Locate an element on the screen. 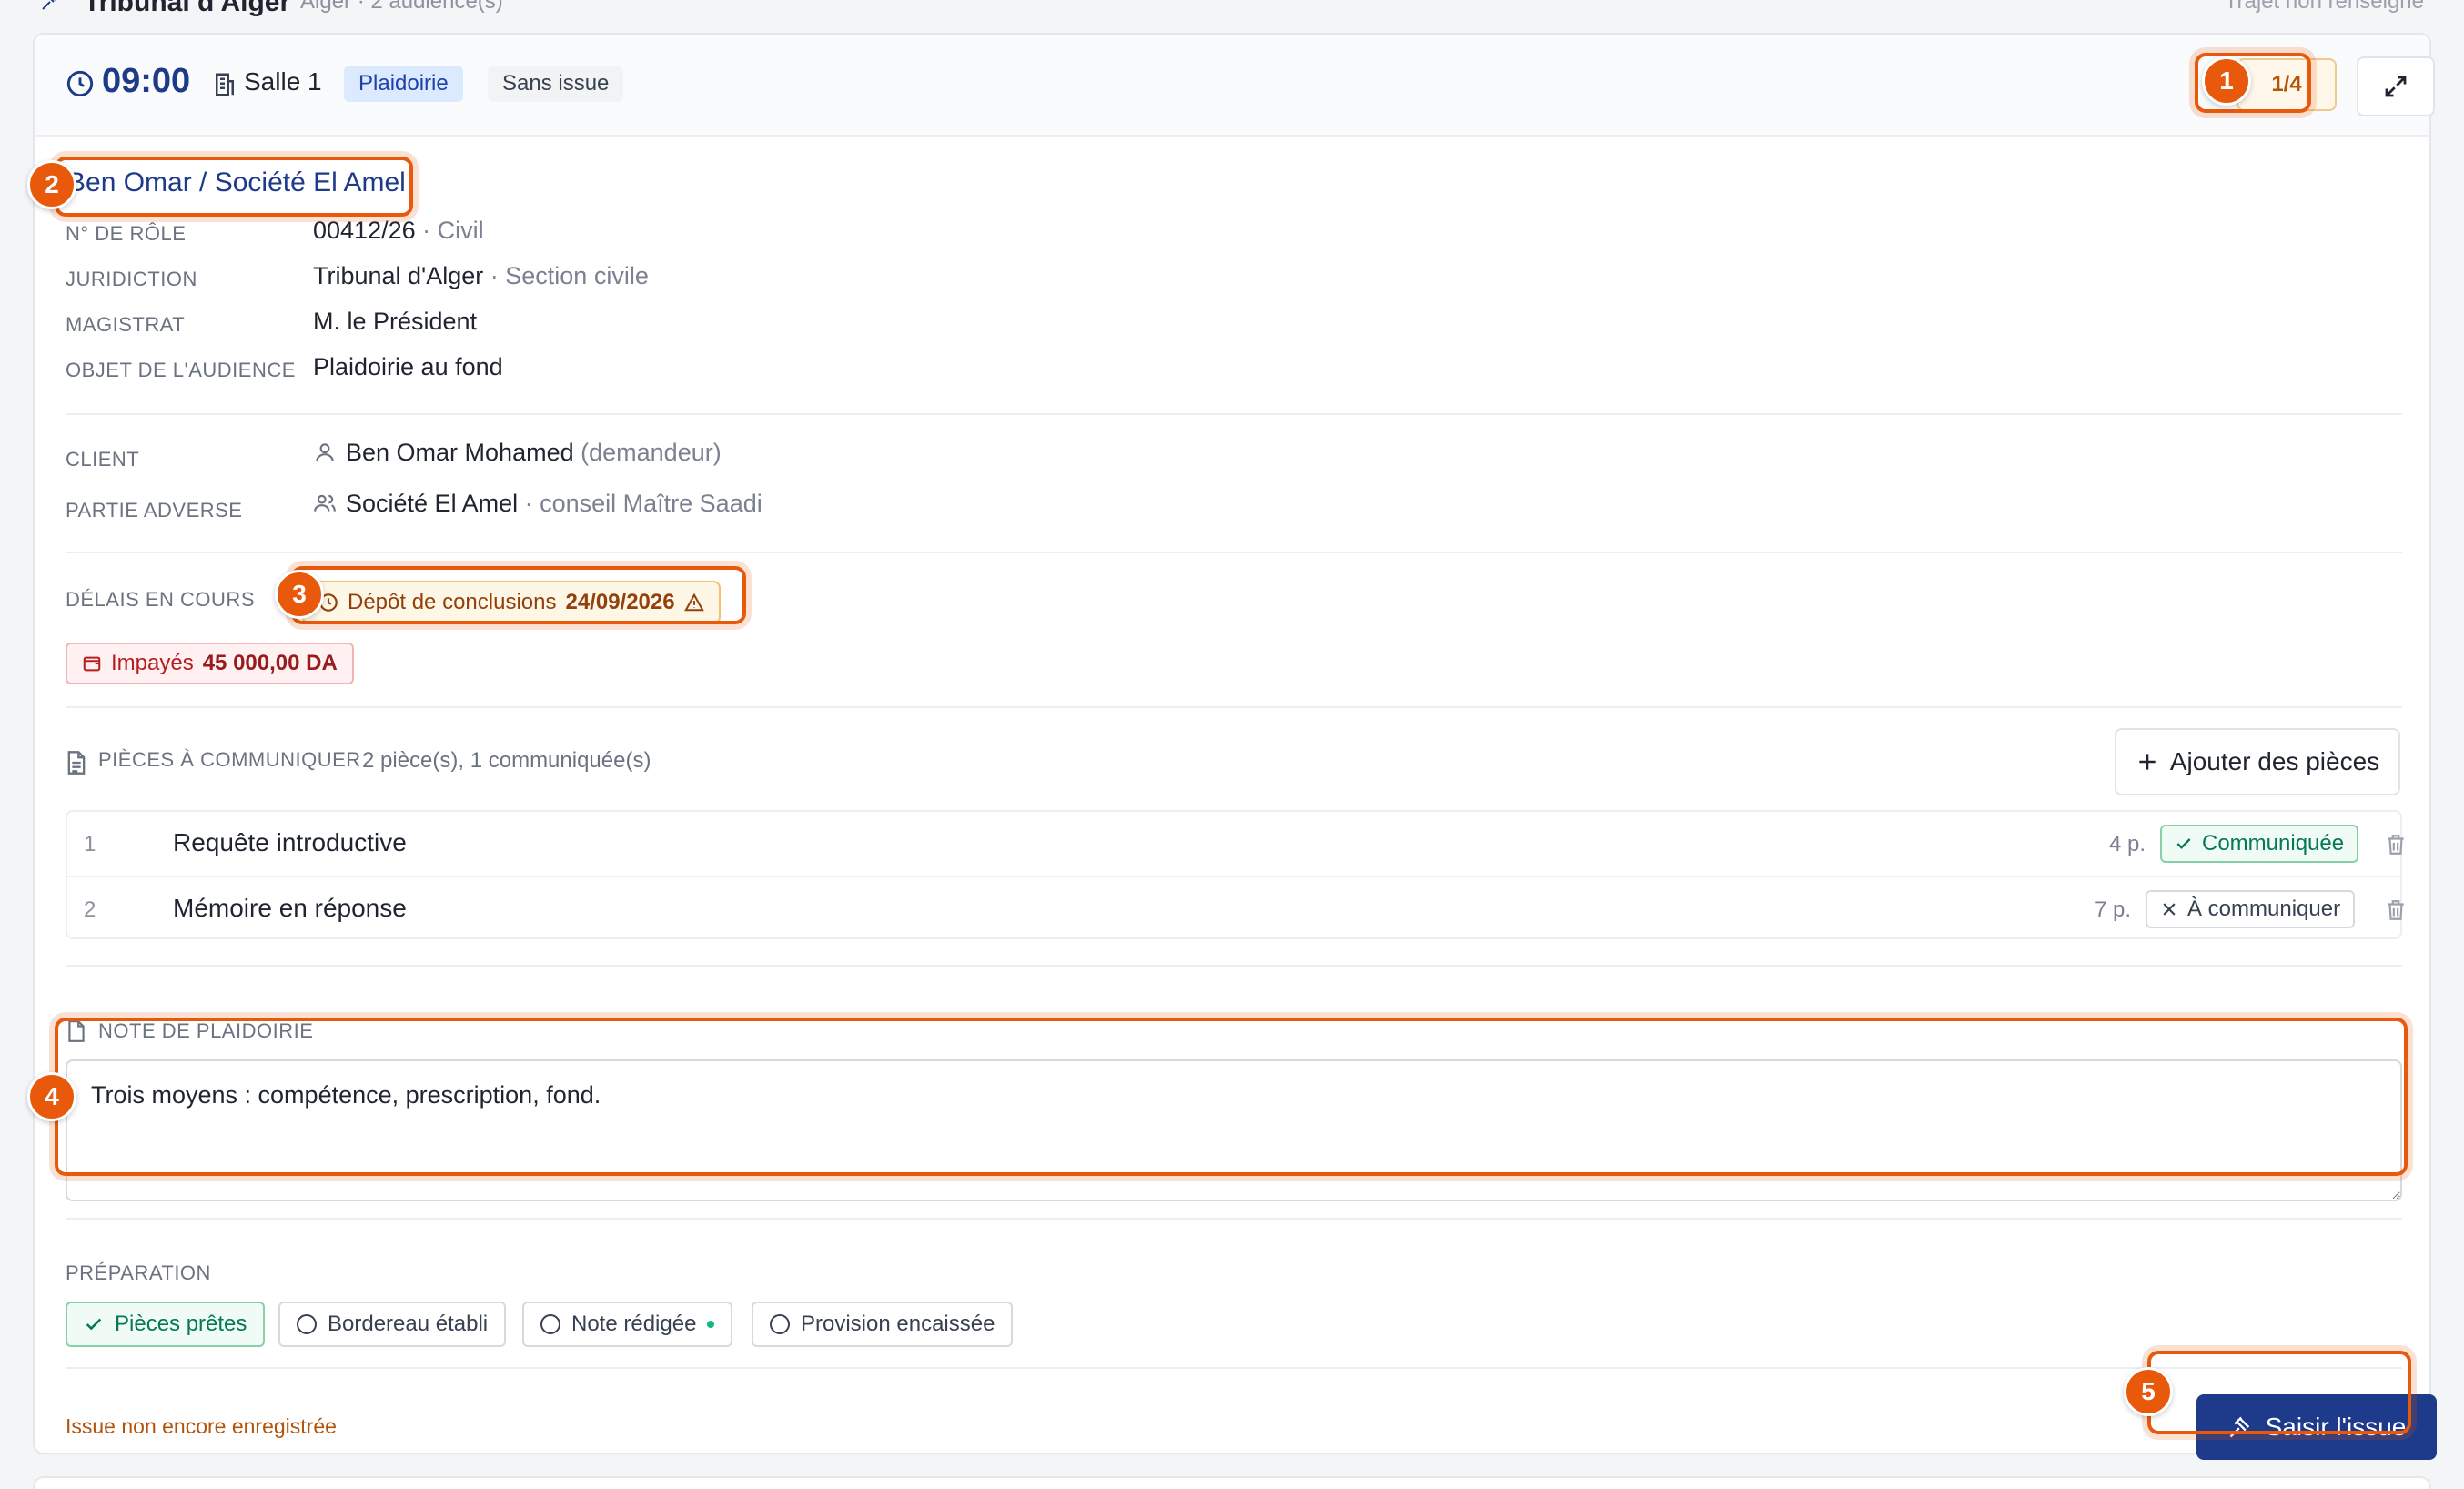  hearing-object-value: Plaidoirie au fond is located at coordinates (408, 367).